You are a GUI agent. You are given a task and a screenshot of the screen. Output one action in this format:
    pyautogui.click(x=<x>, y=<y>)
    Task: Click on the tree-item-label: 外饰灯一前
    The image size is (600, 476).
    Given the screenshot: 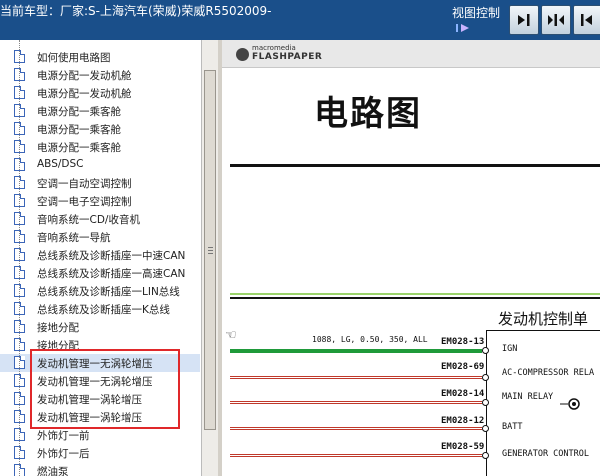 What is the action you would take?
    pyautogui.click(x=63, y=436)
    